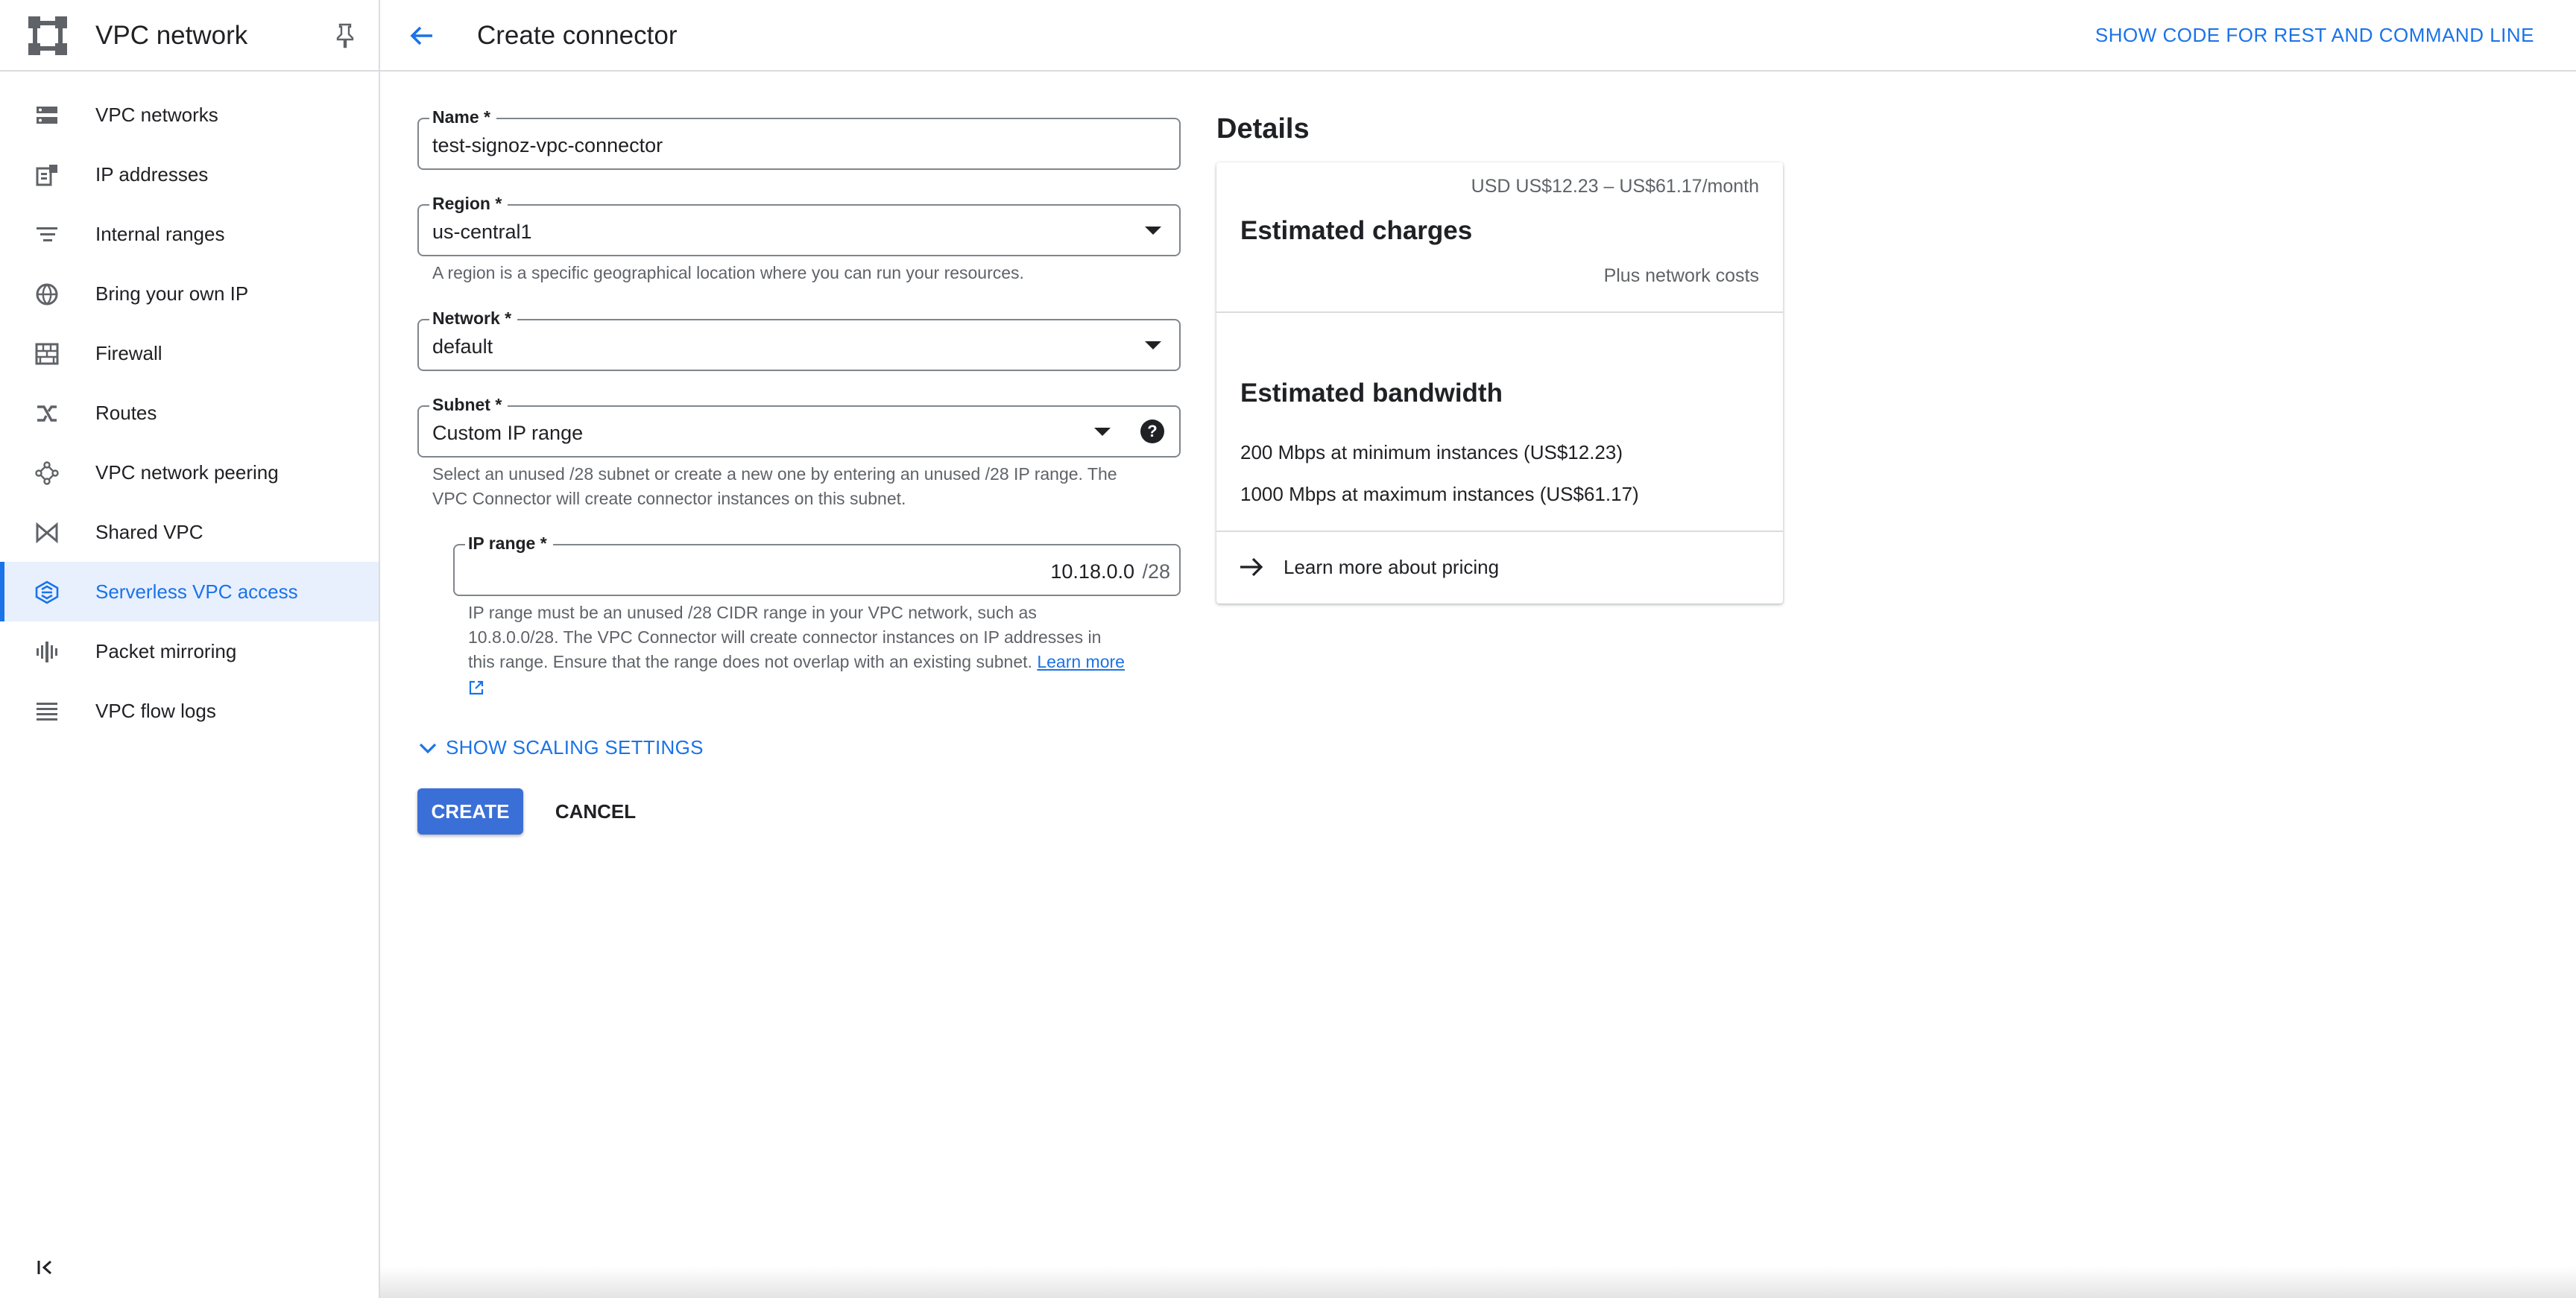 The image size is (2576, 1298). Describe the element at coordinates (47, 533) in the screenshot. I see `shared-vpc-icon` at that location.